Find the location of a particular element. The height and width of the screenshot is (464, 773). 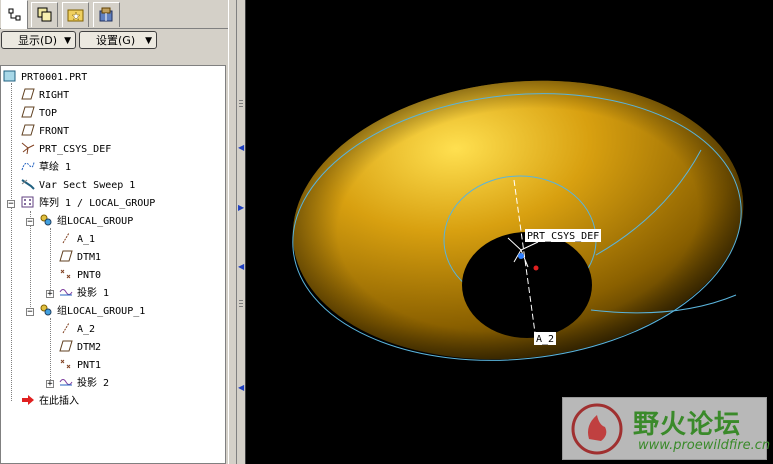

fire-logo-icon is located at coordinates (597, 429).